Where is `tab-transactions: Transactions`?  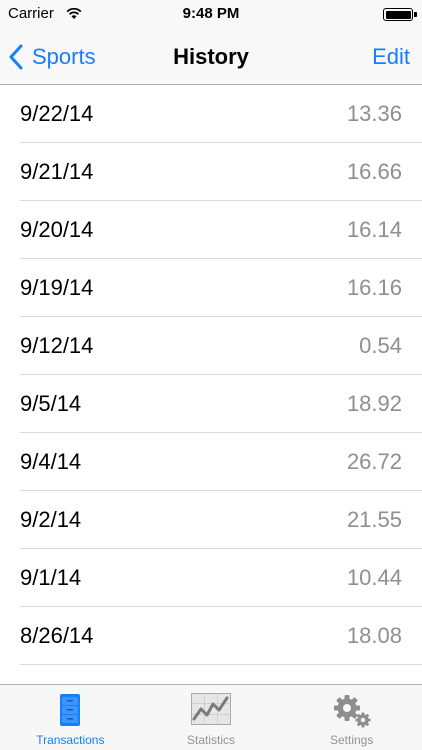 tab-transactions: Transactions is located at coordinates (70, 717).